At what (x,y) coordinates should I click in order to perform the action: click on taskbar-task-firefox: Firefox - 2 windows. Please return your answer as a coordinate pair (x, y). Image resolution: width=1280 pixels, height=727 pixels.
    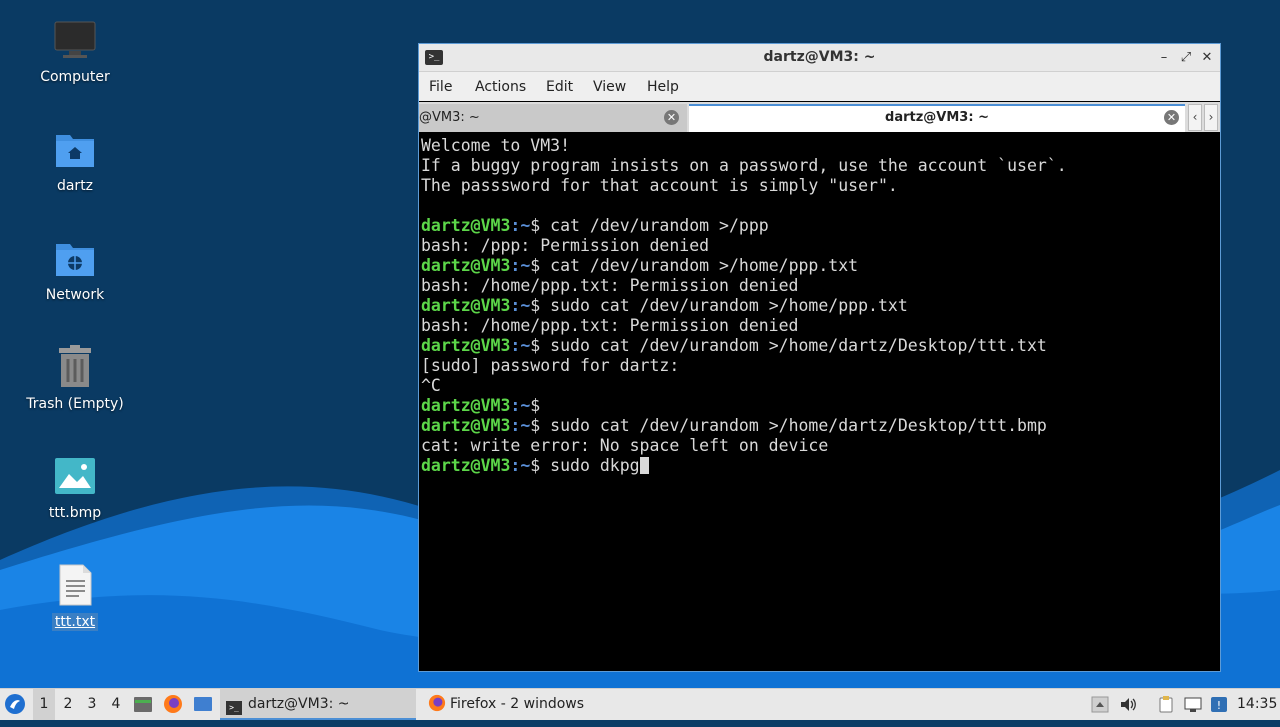
    Looking at the image, I should click on (520, 704).